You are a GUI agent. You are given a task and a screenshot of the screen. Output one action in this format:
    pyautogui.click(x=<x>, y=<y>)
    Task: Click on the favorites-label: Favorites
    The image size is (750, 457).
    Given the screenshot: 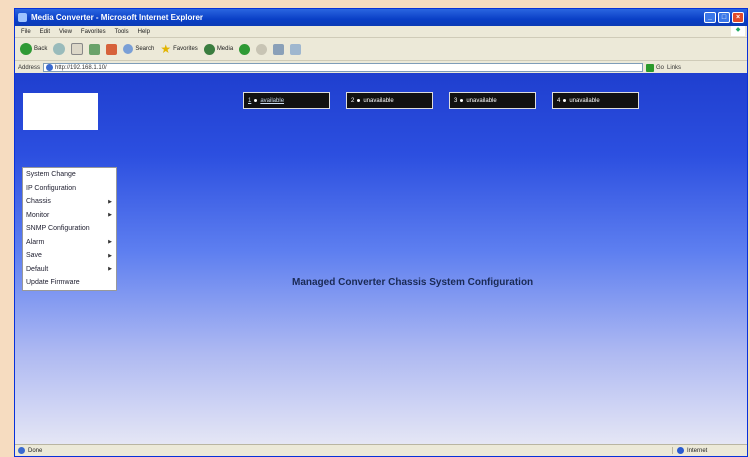 What is the action you would take?
    pyautogui.click(x=185, y=49)
    